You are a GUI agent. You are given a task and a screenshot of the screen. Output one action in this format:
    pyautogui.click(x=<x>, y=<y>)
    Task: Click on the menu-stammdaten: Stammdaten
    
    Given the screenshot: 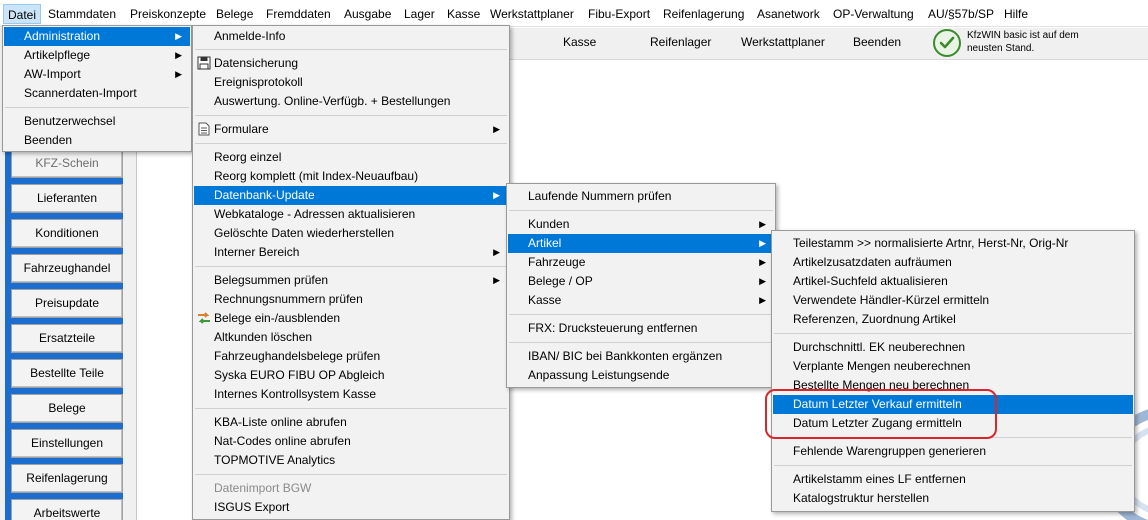 What is the action you would take?
    pyautogui.click(x=82, y=14)
    